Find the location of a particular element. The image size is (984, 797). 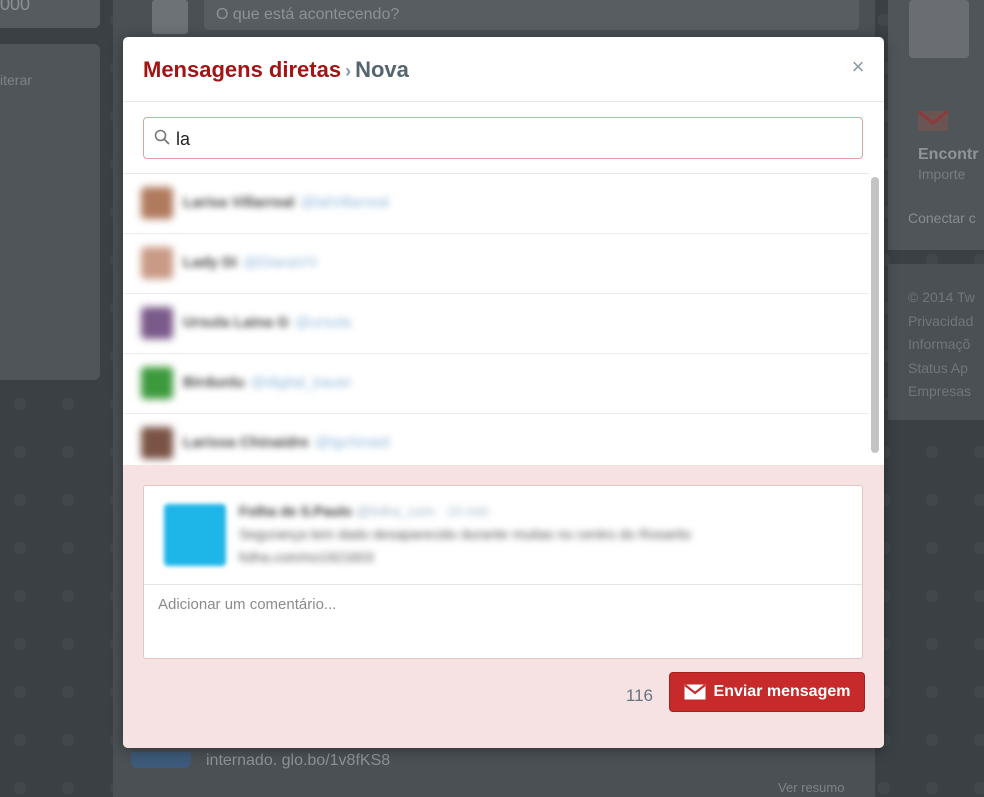

envelope-icon is located at coordinates (694, 692).